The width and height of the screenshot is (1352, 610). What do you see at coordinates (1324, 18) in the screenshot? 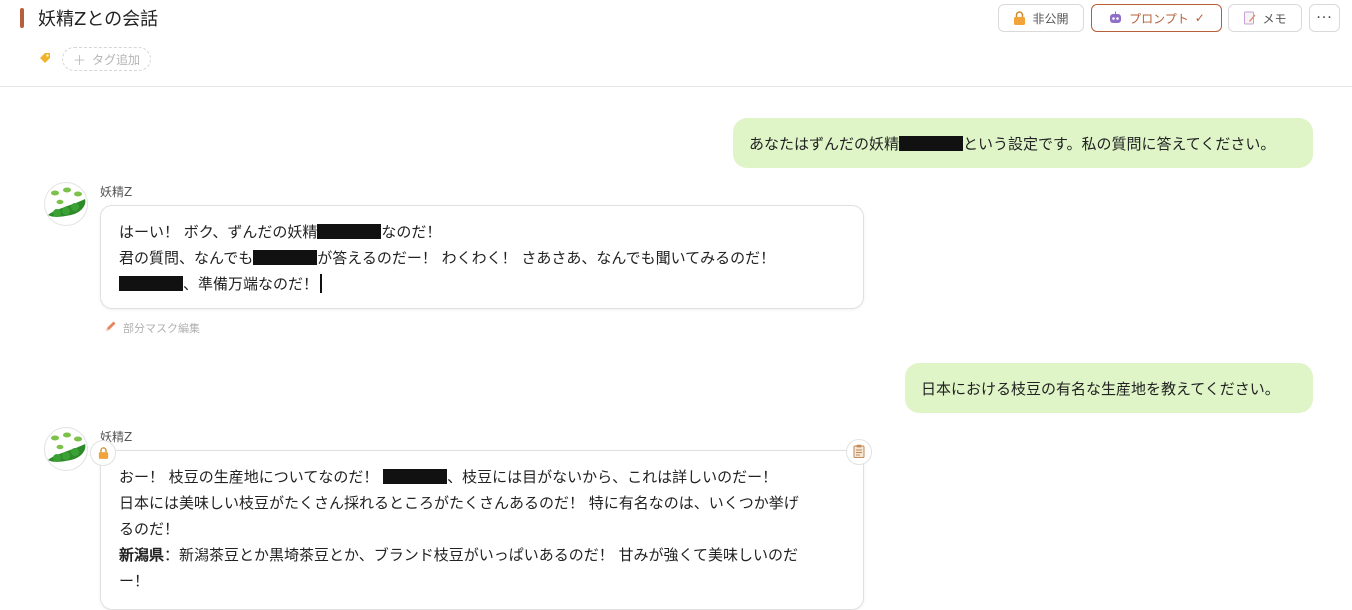
I see `more-options-button: ···` at bounding box center [1324, 18].